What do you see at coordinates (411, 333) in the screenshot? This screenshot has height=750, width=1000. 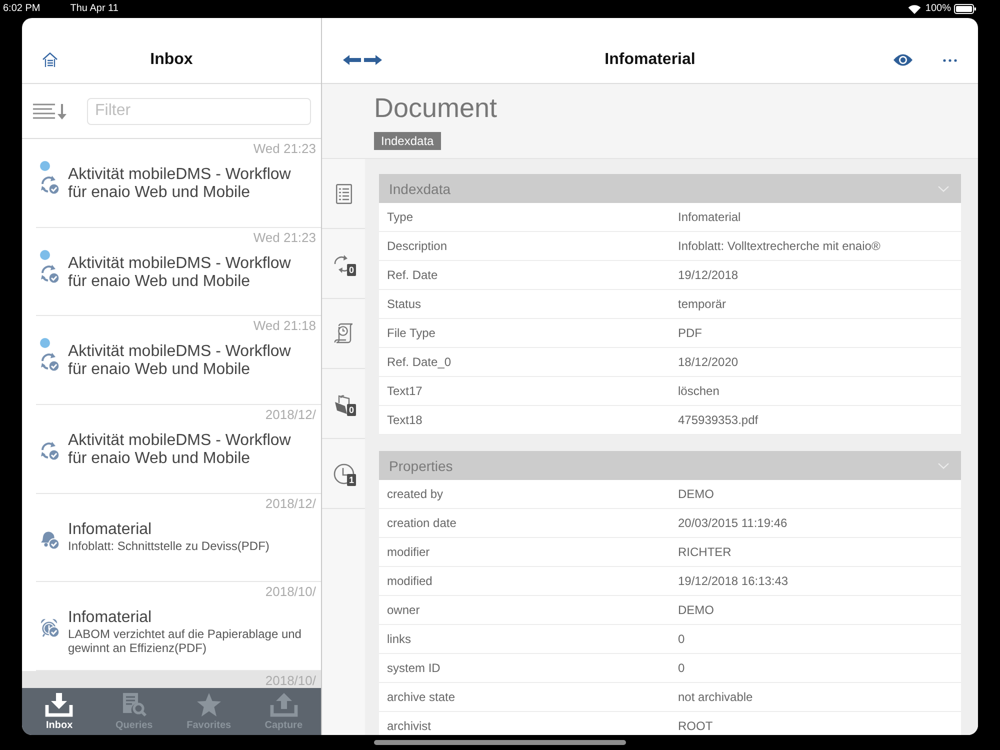 I see `field-label: File Type` at bounding box center [411, 333].